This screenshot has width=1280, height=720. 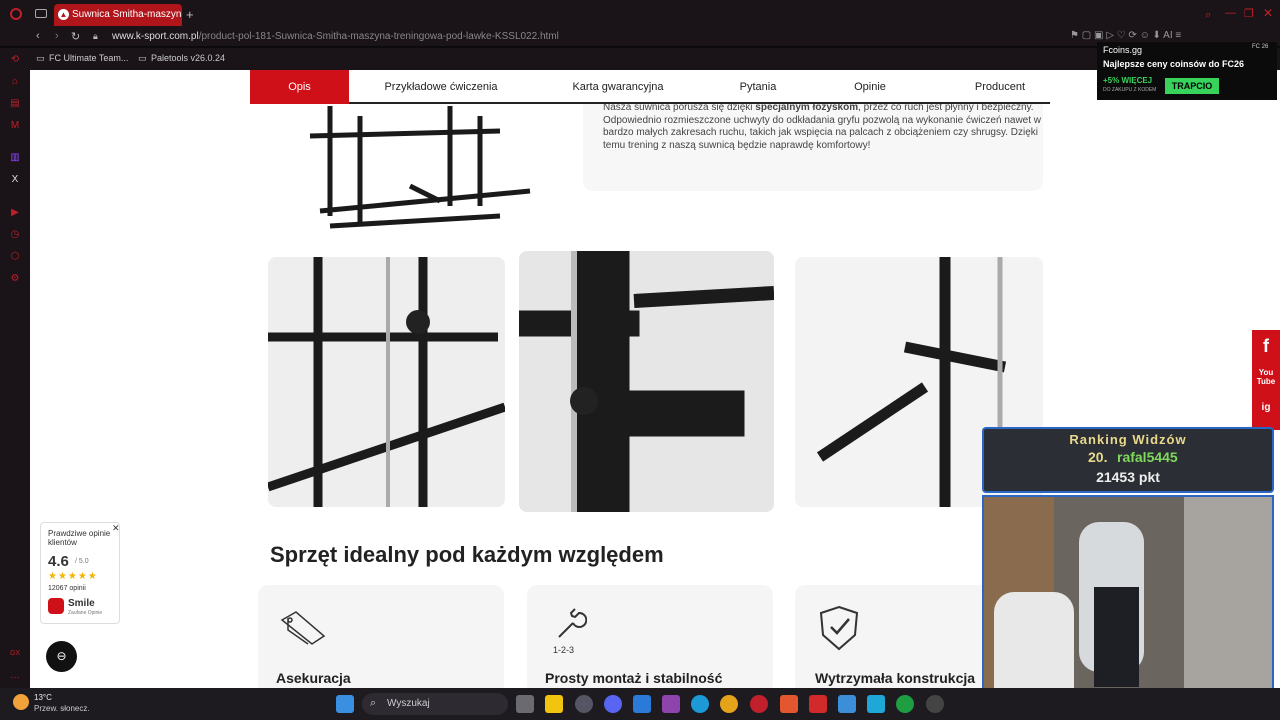 I want to click on browser-tab-bar: ▲ Suwnica Smitha-maszyna + ⌕ — ❐ ✕, so click(x=640, y=14).